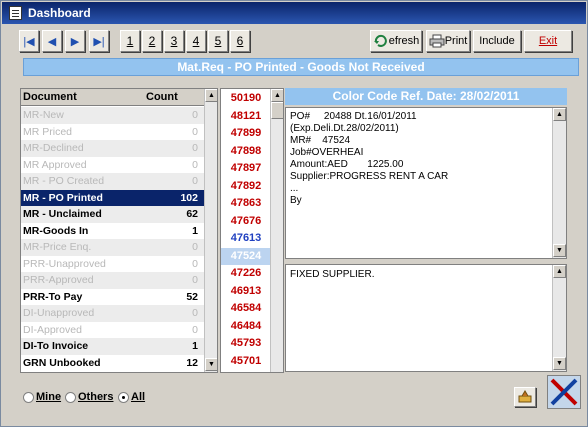 Image resolution: width=588 pixels, height=427 pixels. I want to click on document-row: PRR-Unapproved 0, so click(112, 264).